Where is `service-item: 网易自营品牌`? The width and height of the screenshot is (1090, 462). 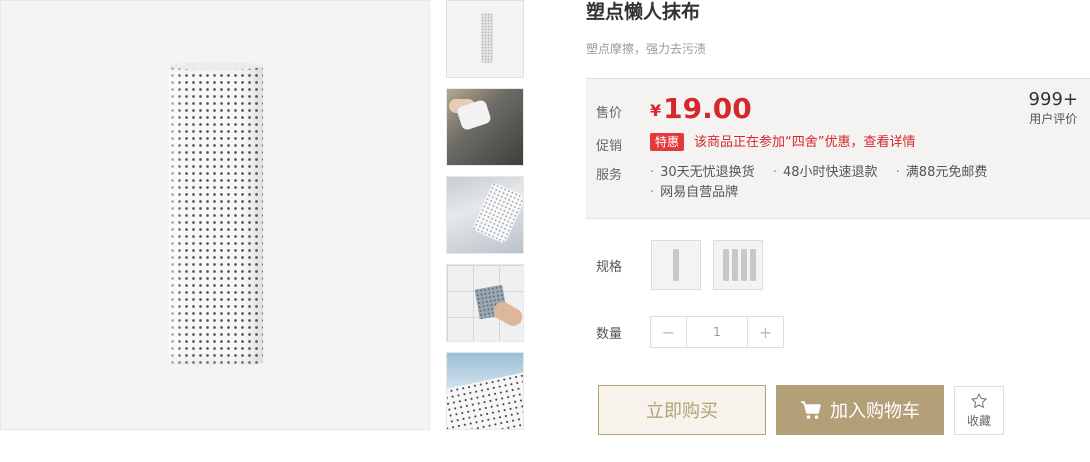 service-item: 网易自营品牌 is located at coordinates (694, 193).